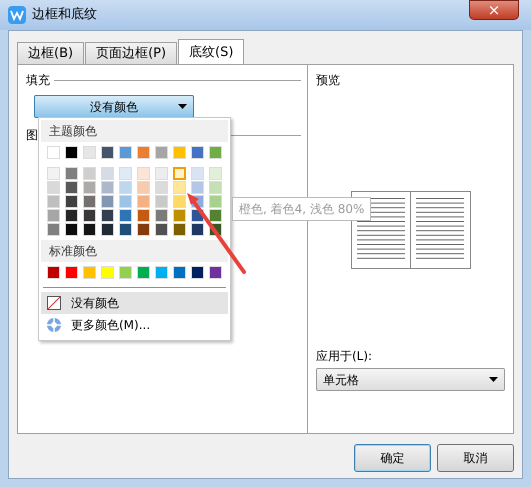 This screenshot has height=487, width=531. What do you see at coordinates (345, 356) in the screenshot?
I see `field-label: 应用于(L):` at bounding box center [345, 356].